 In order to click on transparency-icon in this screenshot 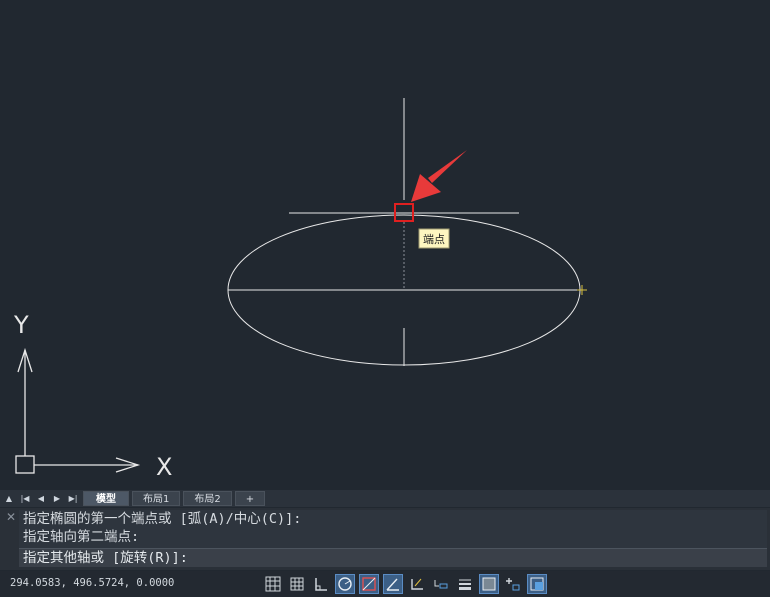, I will do `click(489, 584)`.